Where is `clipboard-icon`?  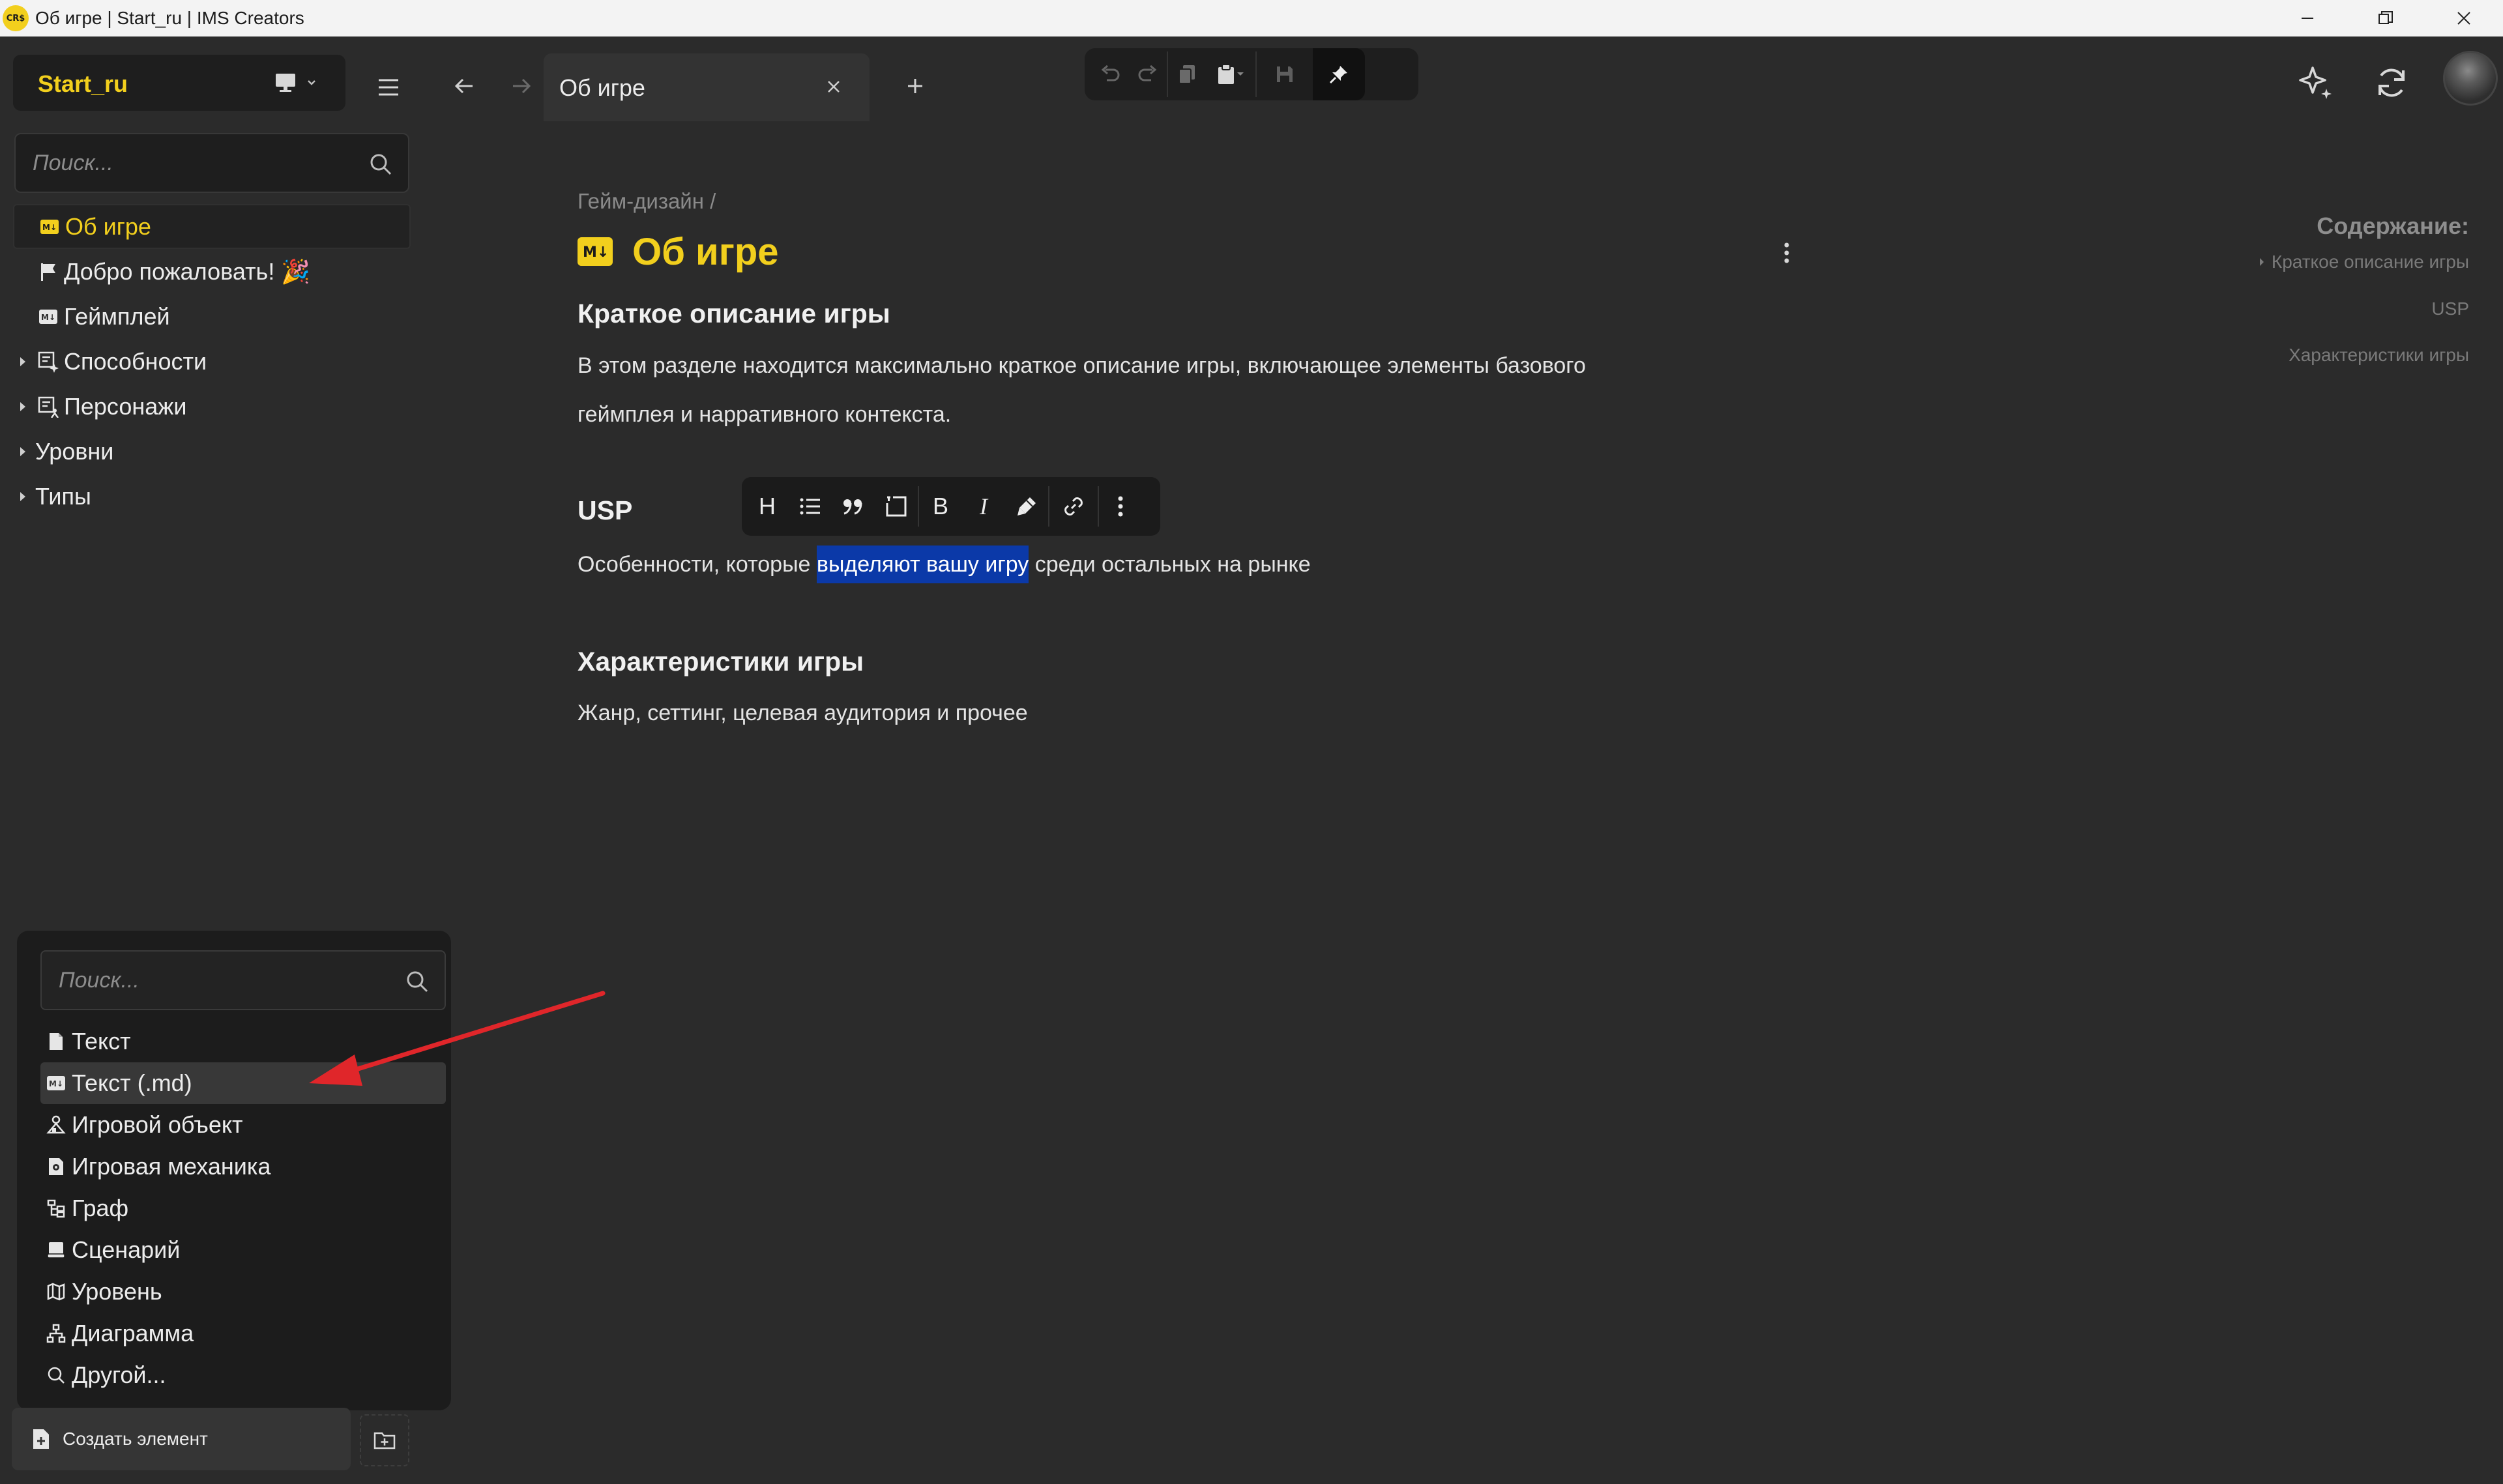 clipboard-icon is located at coordinates (1226, 74).